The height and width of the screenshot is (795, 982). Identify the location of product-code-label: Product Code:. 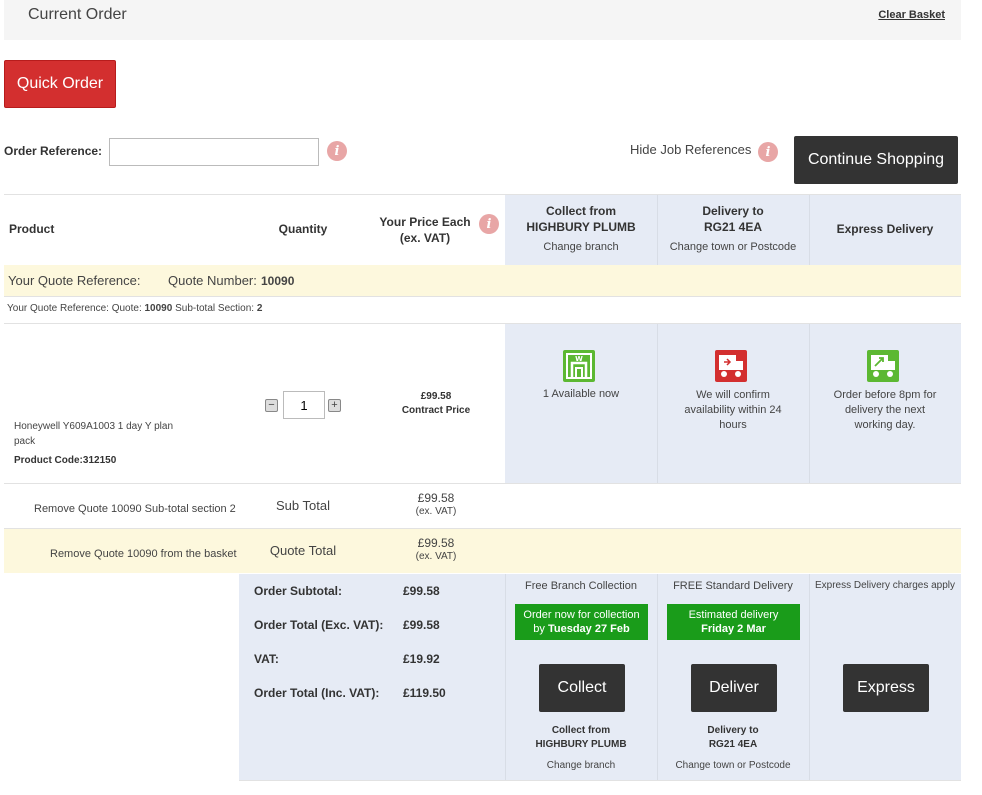
(48, 460).